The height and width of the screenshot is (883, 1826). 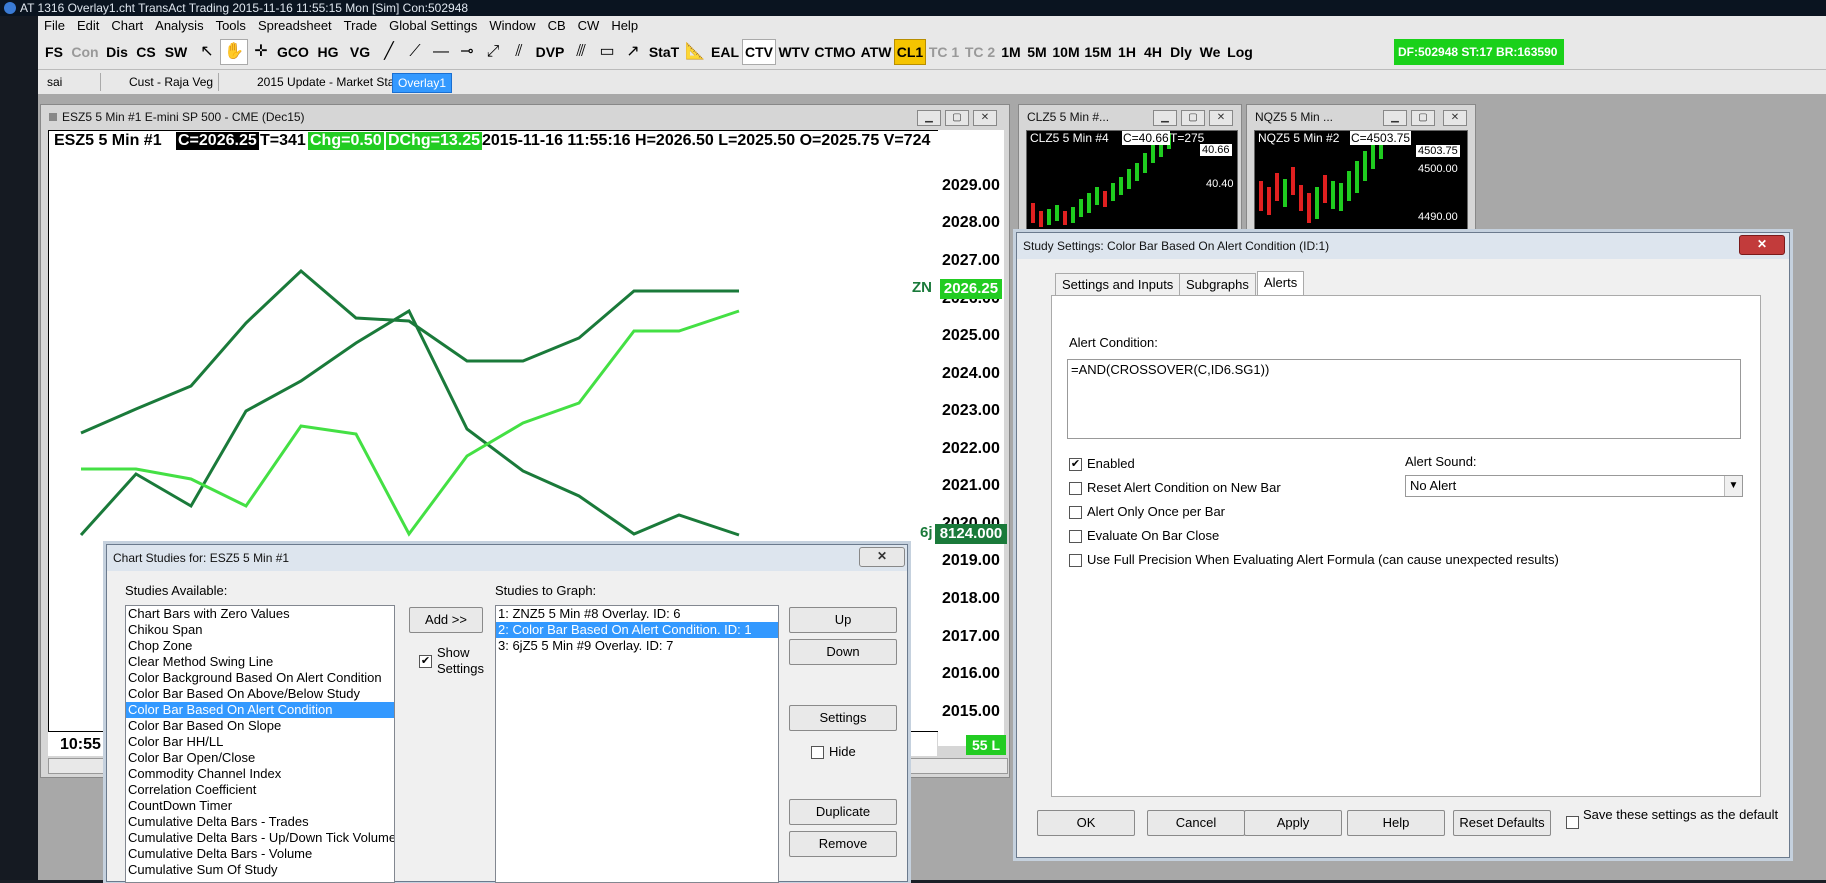 What do you see at coordinates (1086, 823) in the screenshot?
I see `ok-button: OK` at bounding box center [1086, 823].